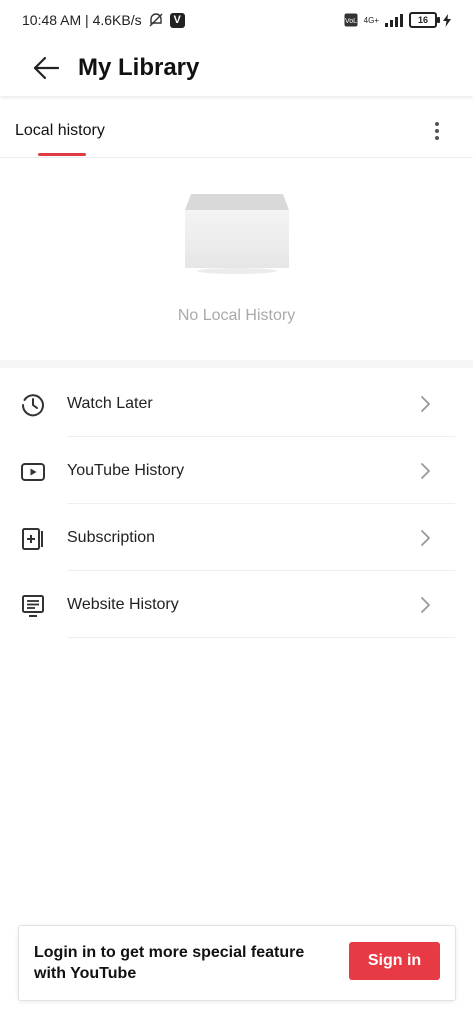 The height and width of the screenshot is (1024, 473). I want to click on empty-message: No Local History, so click(236, 315).